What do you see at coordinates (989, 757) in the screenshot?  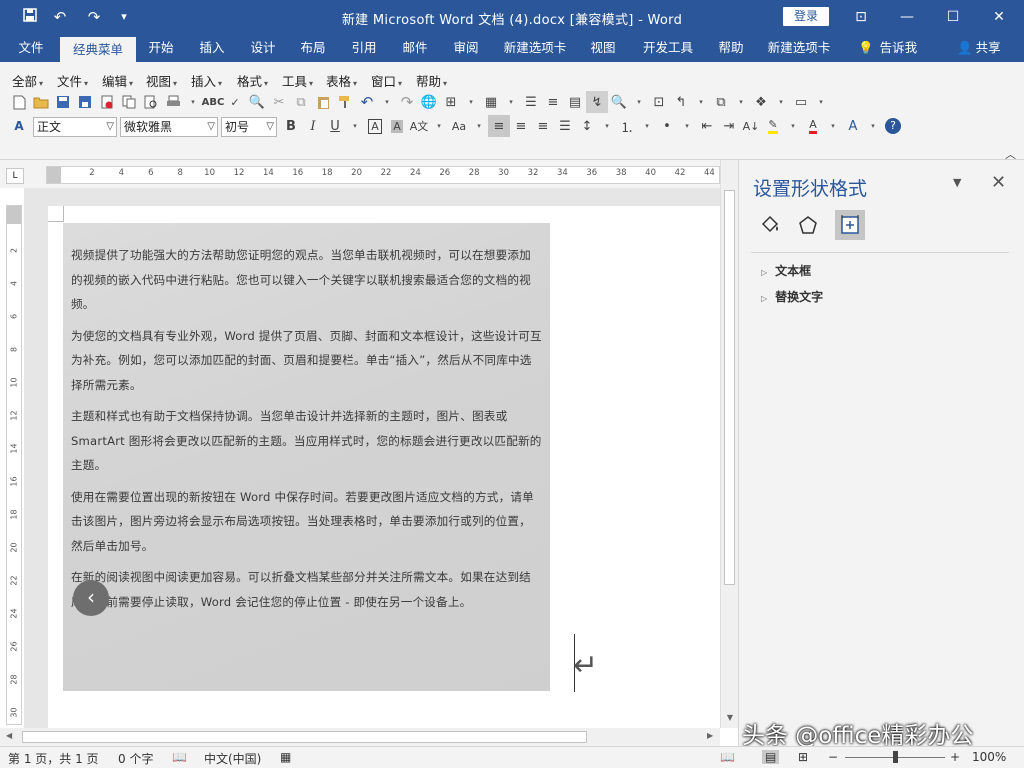 I see `zoom-level: 100%` at bounding box center [989, 757].